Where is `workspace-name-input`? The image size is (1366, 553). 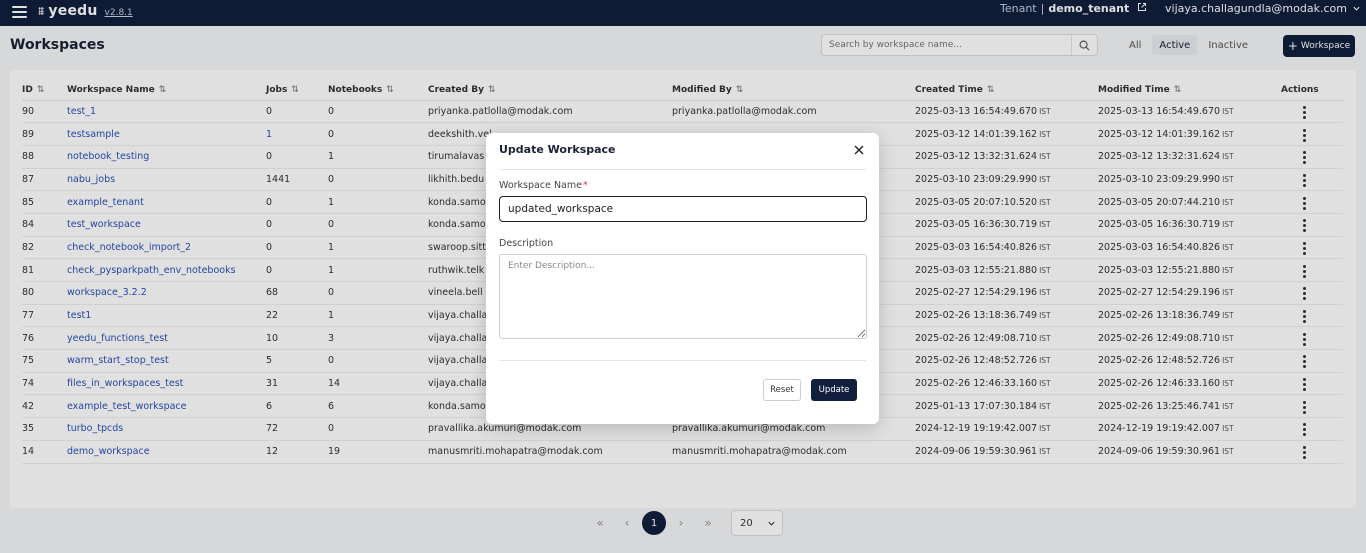
workspace-name-input is located at coordinates (683, 209).